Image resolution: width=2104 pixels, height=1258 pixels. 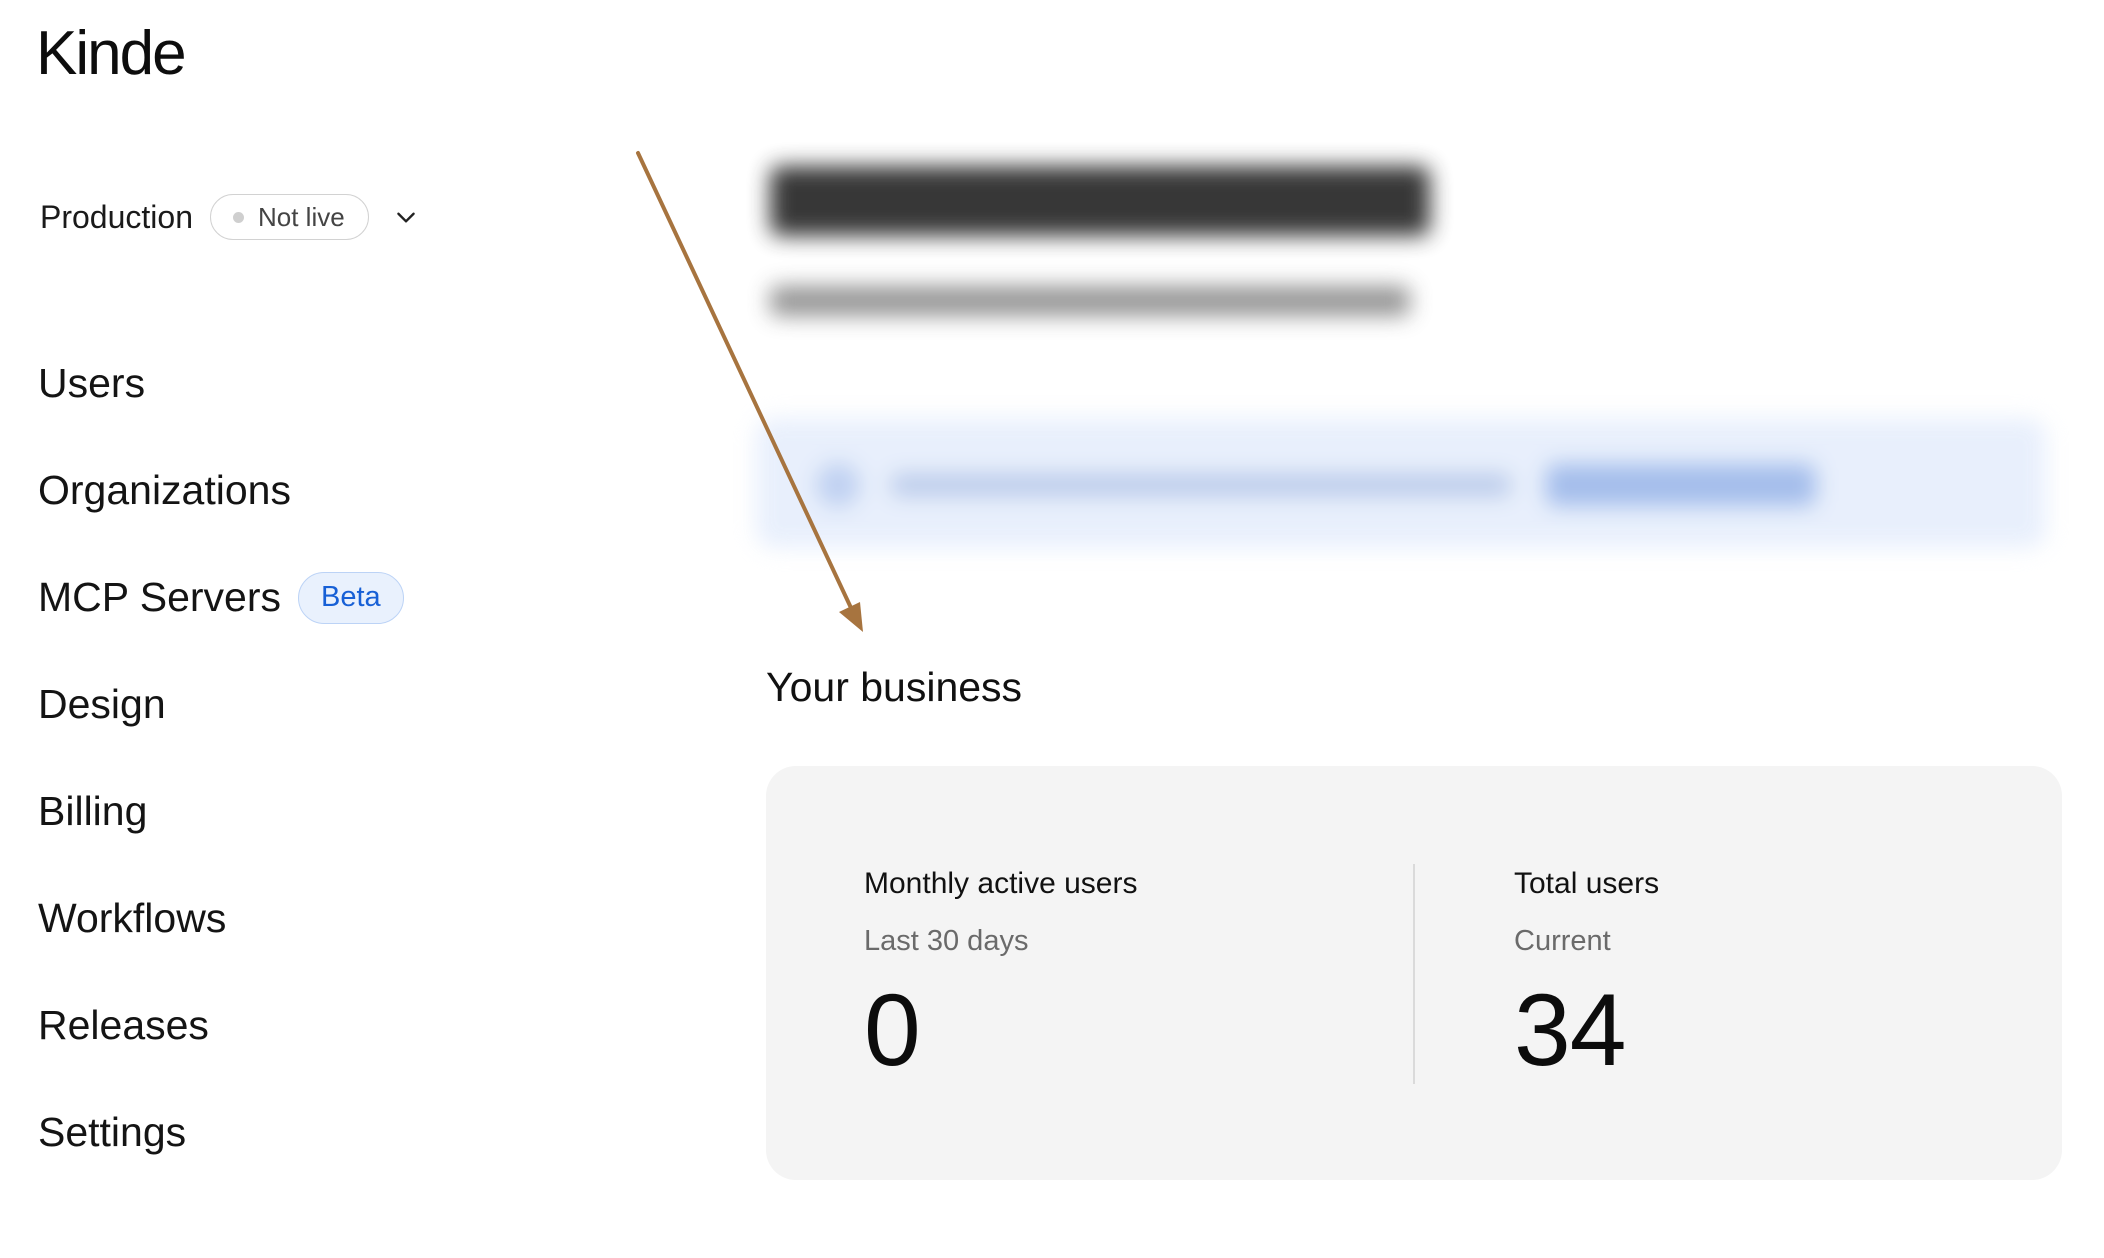 I want to click on stat-sublabel: Current, so click(x=1562, y=941).